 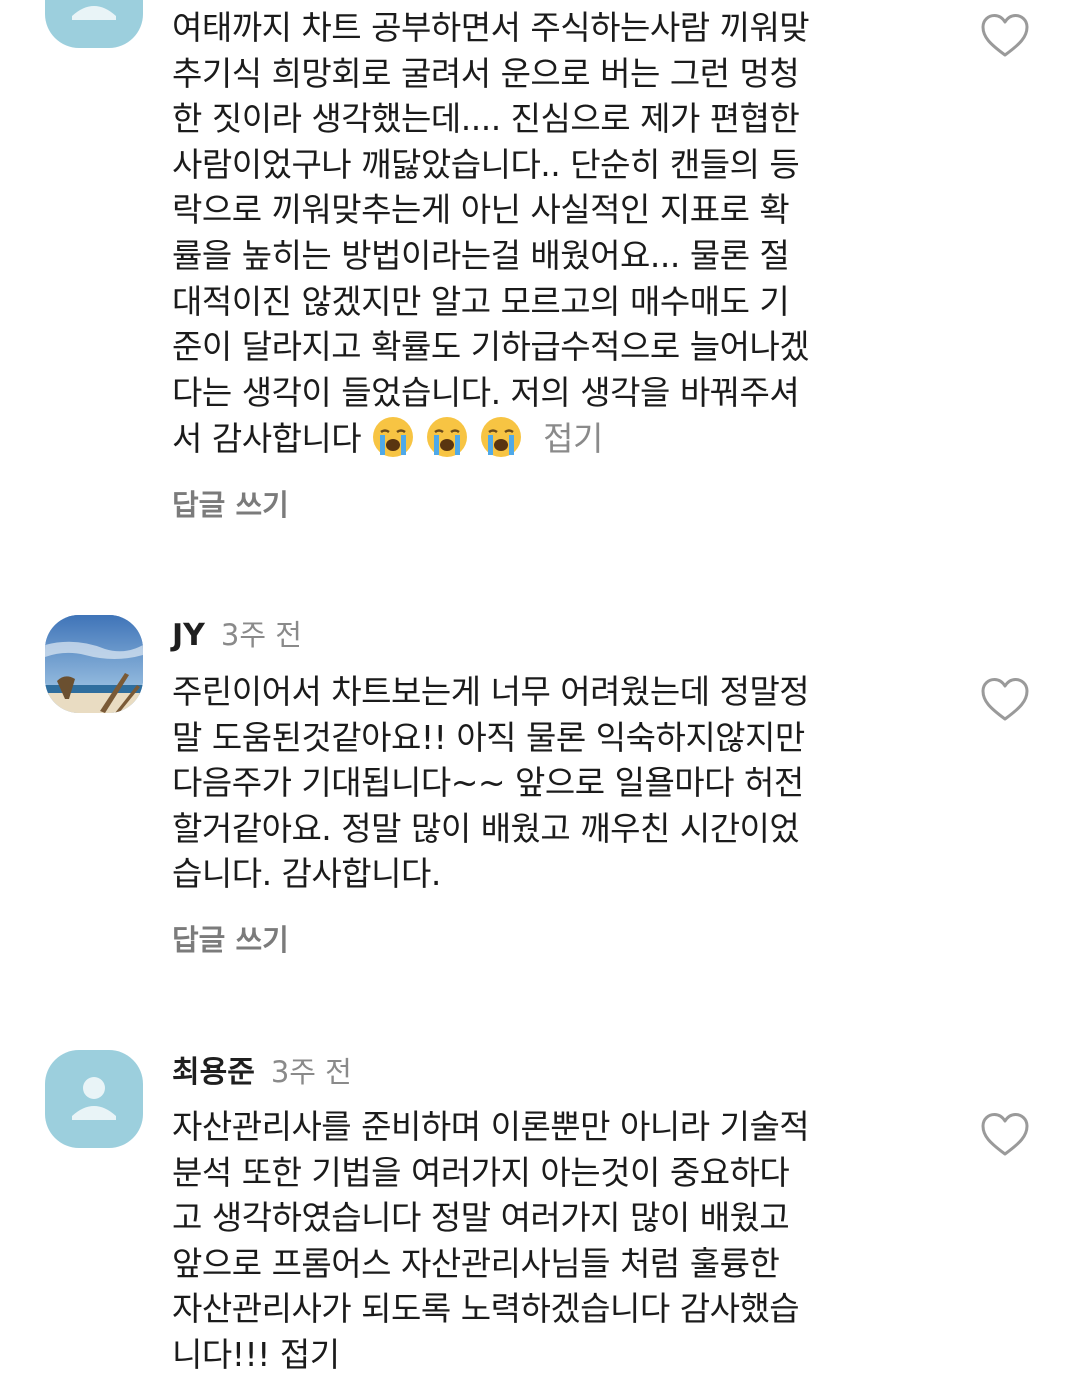 I want to click on comment-line-text: 서 감사합니다, so click(x=267, y=439).